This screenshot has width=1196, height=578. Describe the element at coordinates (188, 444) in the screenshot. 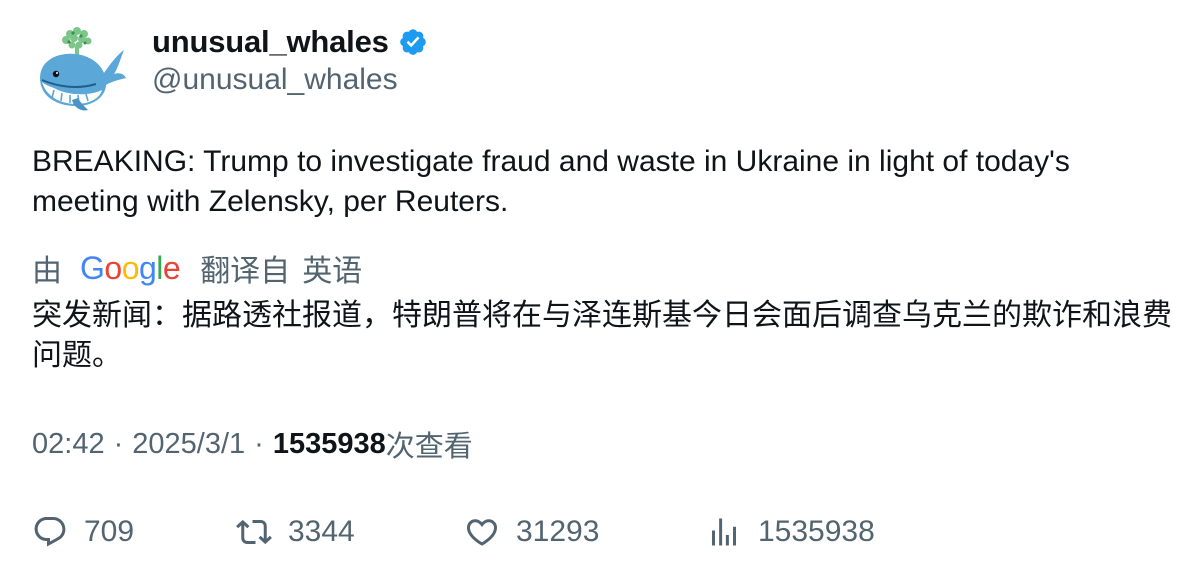

I see `tweet-date: 2025/3/1` at that location.